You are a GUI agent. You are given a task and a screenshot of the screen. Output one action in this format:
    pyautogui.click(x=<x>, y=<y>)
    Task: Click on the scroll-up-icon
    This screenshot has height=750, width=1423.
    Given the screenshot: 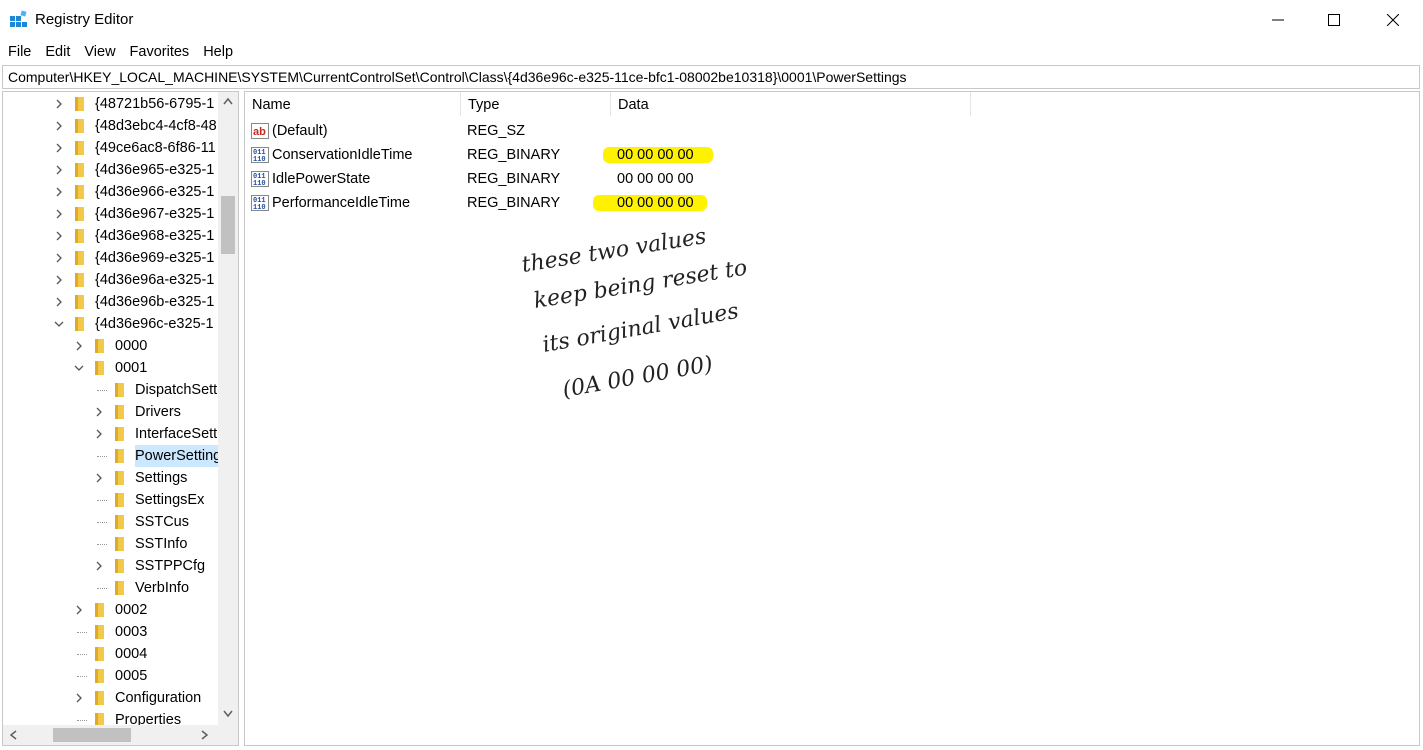 What is the action you would take?
    pyautogui.click(x=228, y=101)
    